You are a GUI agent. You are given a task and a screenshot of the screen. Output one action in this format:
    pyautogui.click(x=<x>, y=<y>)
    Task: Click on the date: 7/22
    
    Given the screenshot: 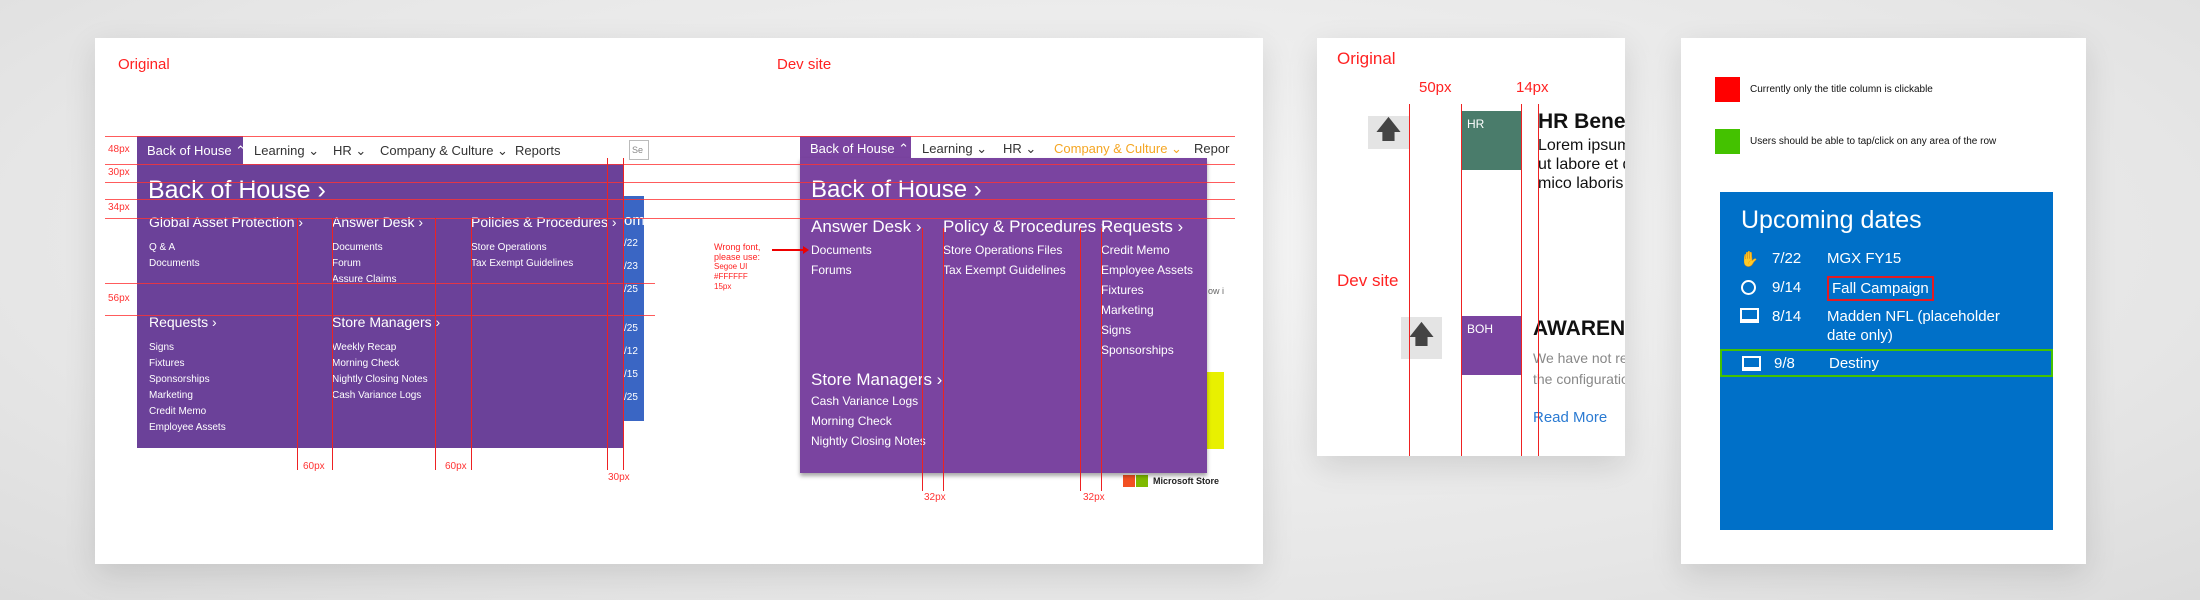 What is the action you would take?
    pyautogui.click(x=1787, y=258)
    